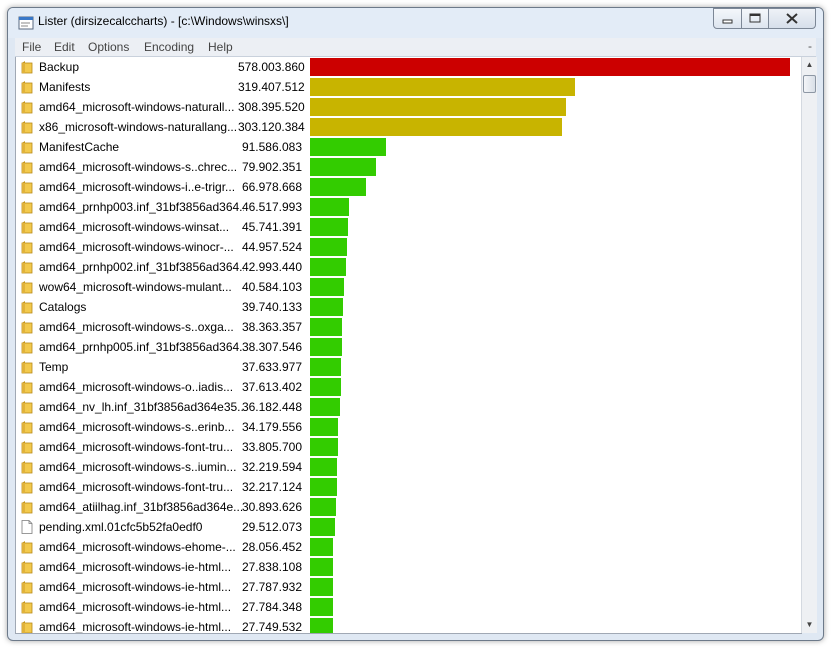  Describe the element at coordinates (271, 507) in the screenshot. I see `item-size: 30.893.626` at that location.